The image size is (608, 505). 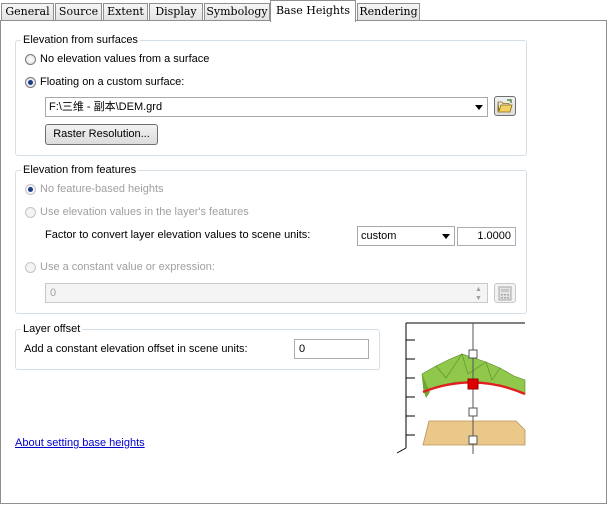 What do you see at coordinates (266, 107) in the screenshot?
I see `surface-path-dropdown: F:\三维 - 副本\DEM.grd` at bounding box center [266, 107].